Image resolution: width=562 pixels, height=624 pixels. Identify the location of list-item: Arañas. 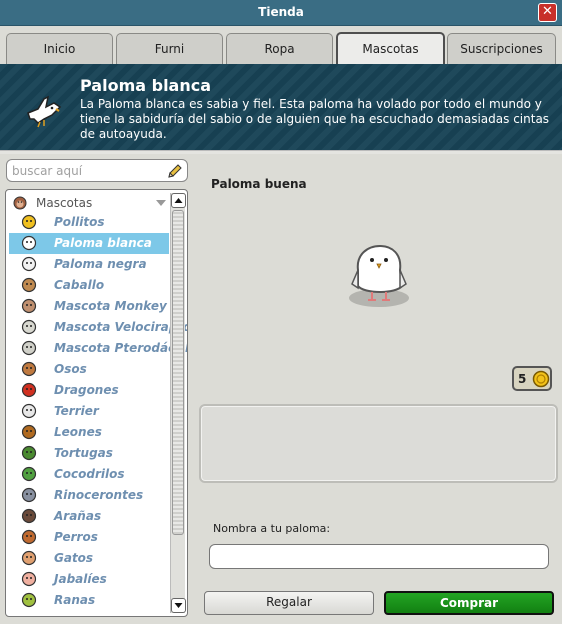
(89, 516).